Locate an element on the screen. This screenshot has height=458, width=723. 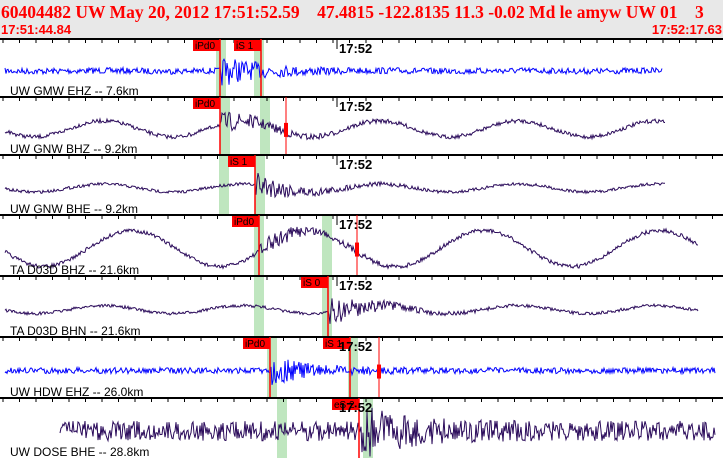
trace-0: iPd0 iS 1 17:52 UW GMW EHZ -- 7.6km is located at coordinates (361, 68).